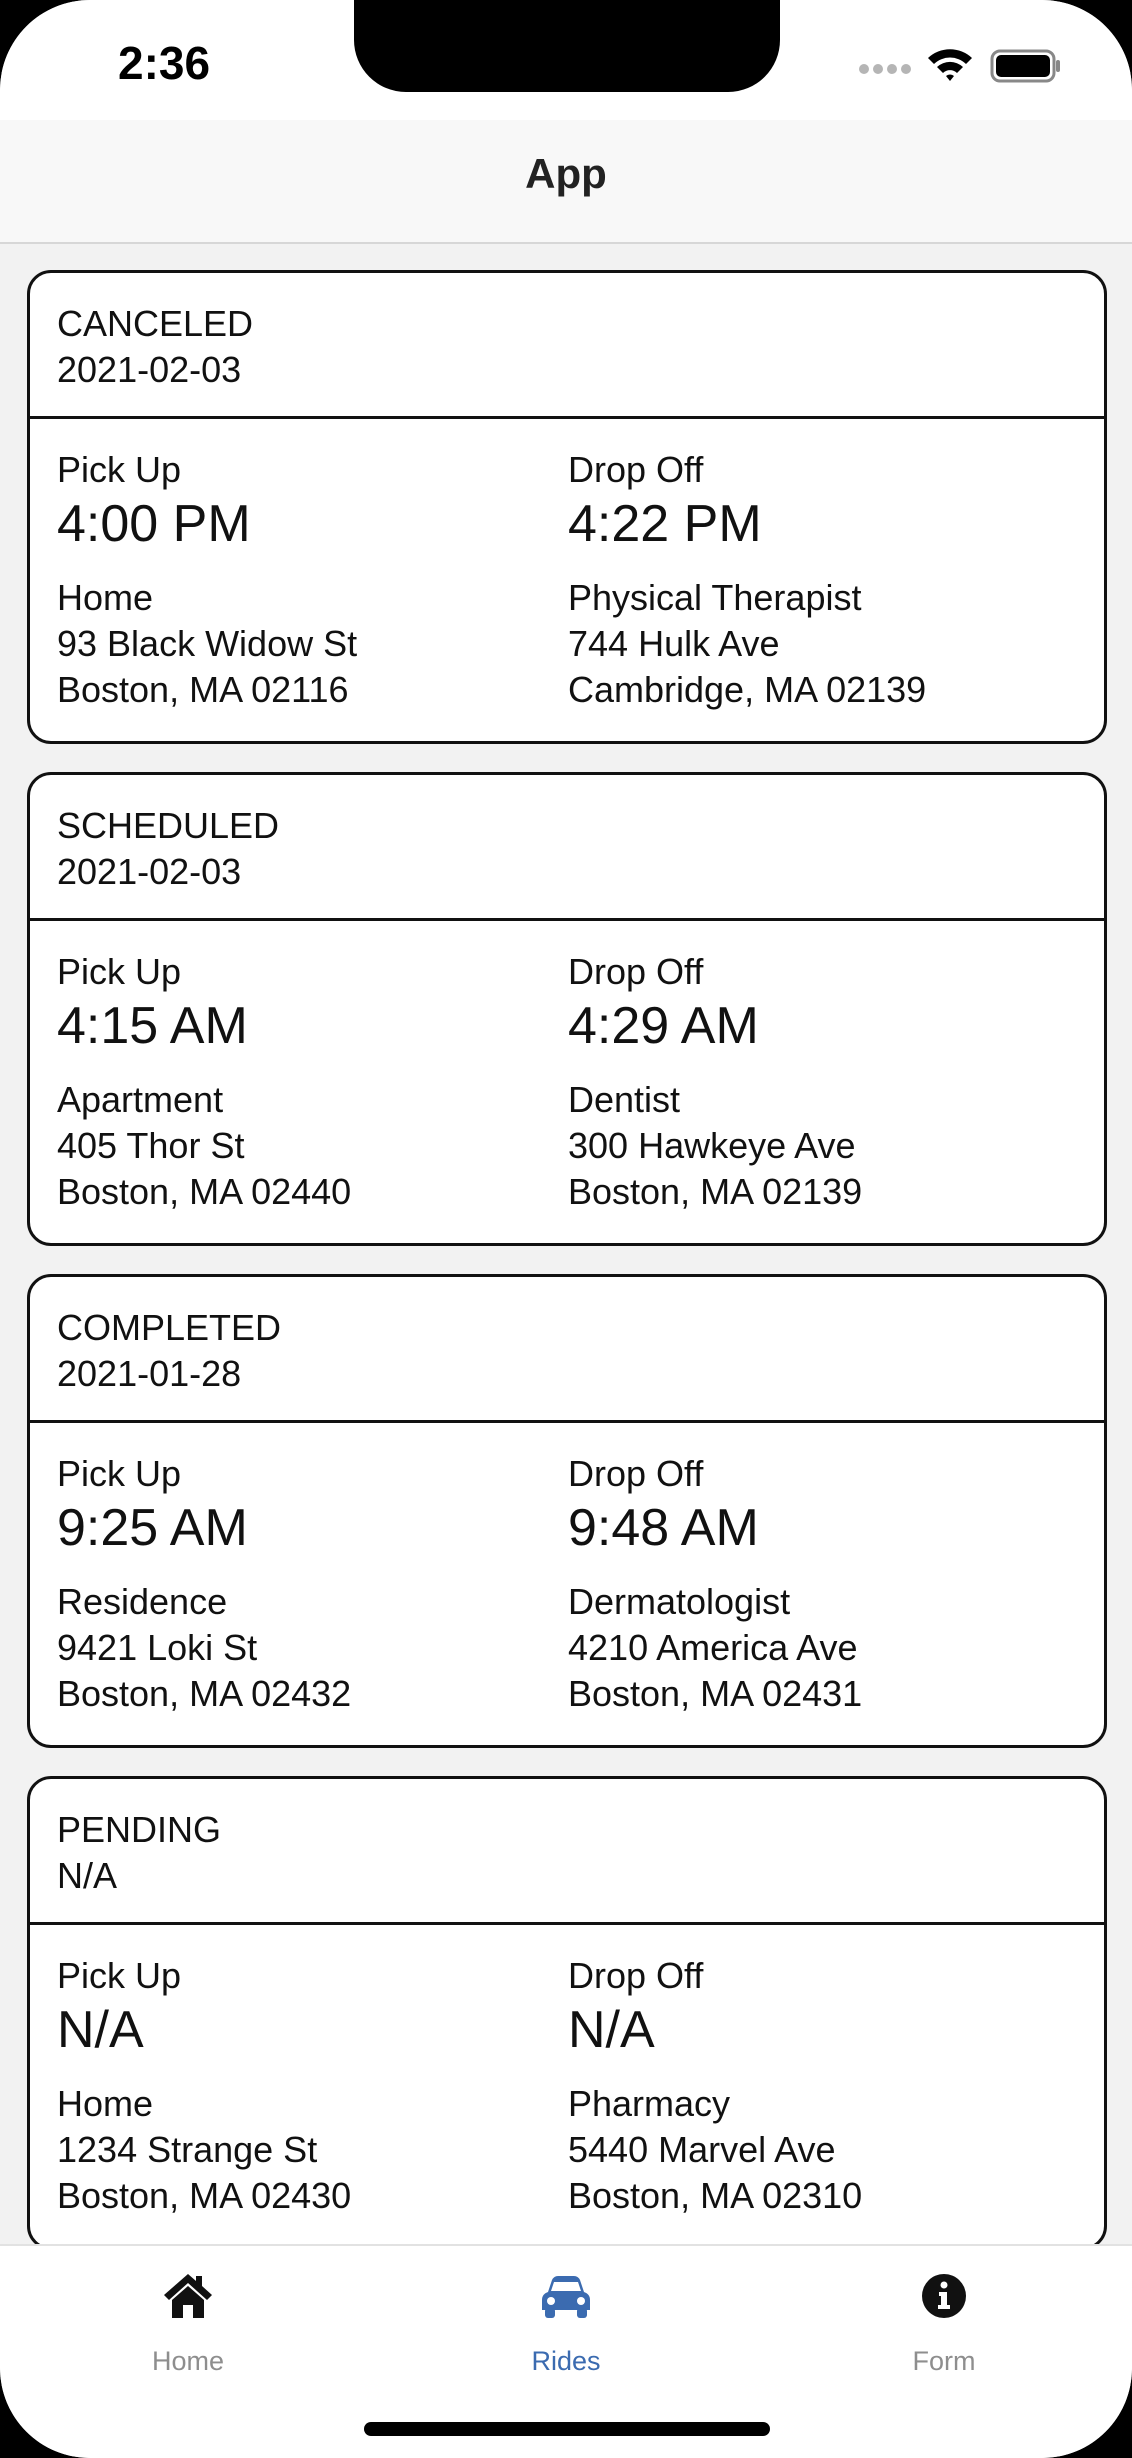  I want to click on pickup-time: 4:00 PM, so click(154, 524).